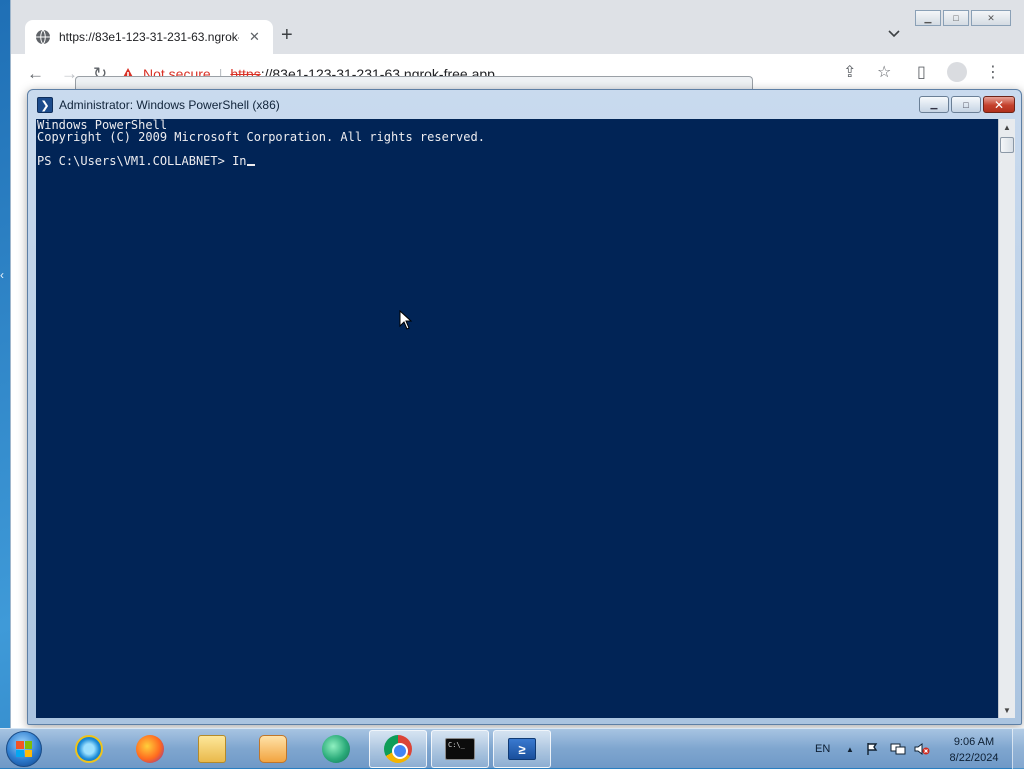 The width and height of the screenshot is (1024, 769). Describe the element at coordinates (921, 72) in the screenshot. I see `side-panel-icon: ▯` at that location.